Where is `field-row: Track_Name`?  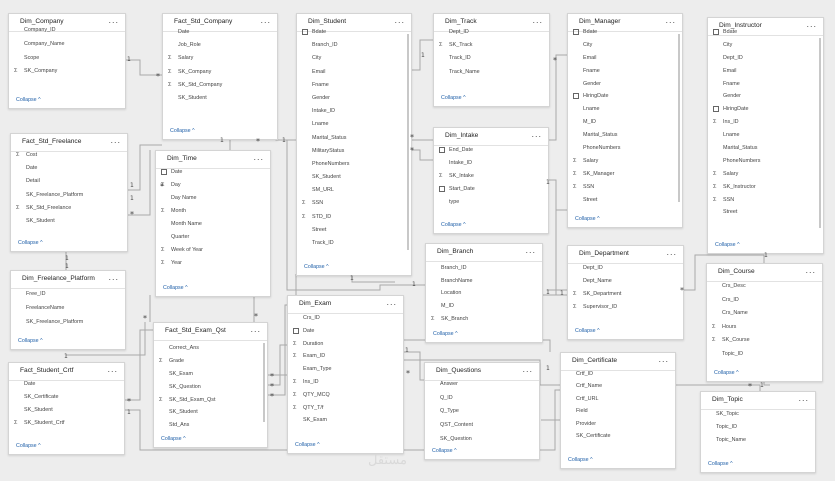
field-row: Track_Name is located at coordinates (491, 72).